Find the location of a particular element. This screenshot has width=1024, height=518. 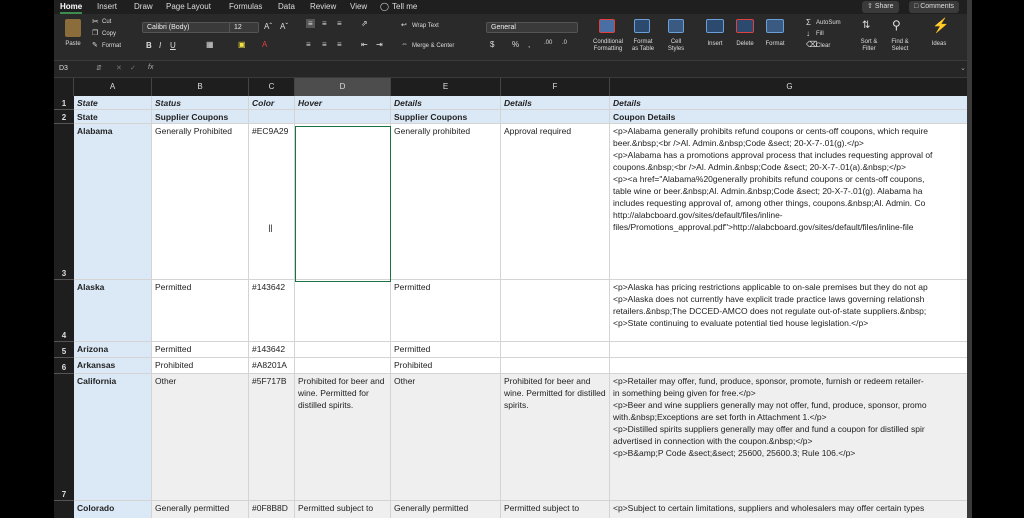

find-icon: ⚲ is located at coordinates (896, 25).